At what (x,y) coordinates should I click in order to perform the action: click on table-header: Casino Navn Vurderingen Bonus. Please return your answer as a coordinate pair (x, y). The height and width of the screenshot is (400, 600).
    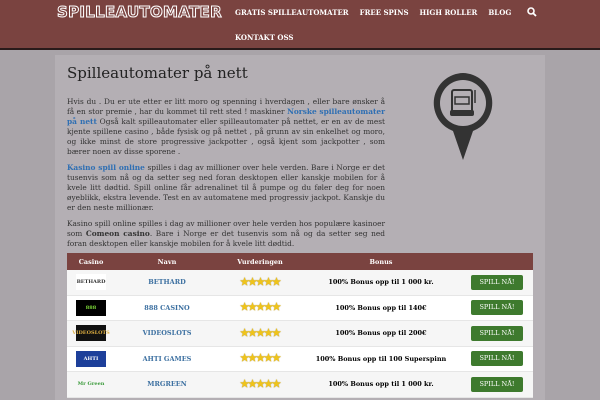
    Looking at the image, I should click on (300, 261).